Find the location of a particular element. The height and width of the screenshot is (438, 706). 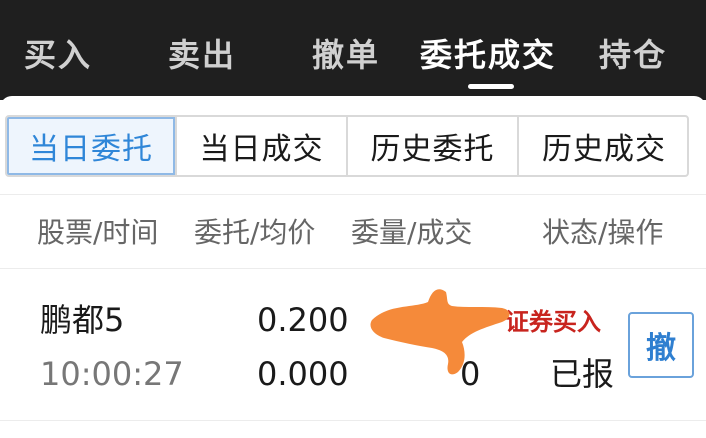

subtab-history-orders: 历史委托 is located at coordinates (433, 146).